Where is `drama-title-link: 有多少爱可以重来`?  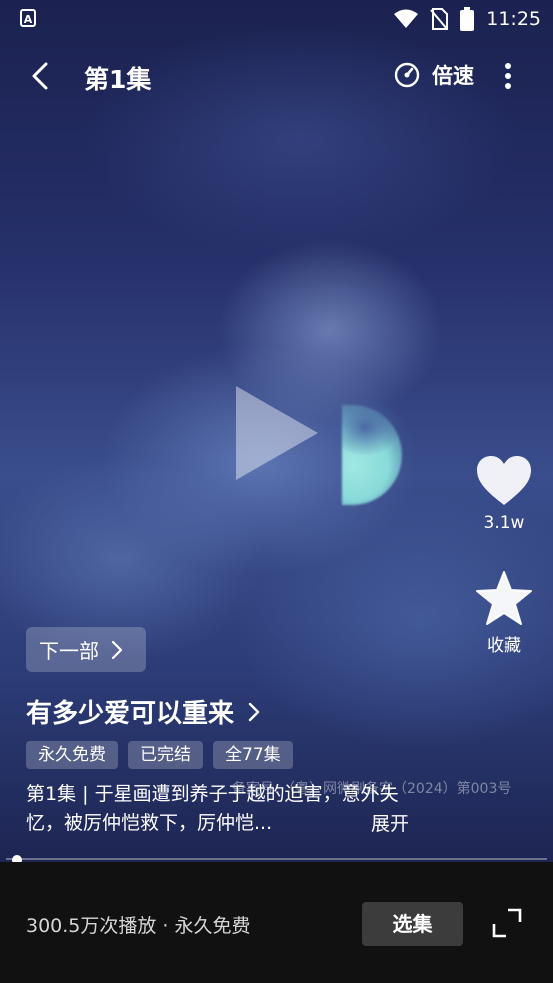 drama-title-link: 有多少爱可以重来 is located at coordinates (143, 711).